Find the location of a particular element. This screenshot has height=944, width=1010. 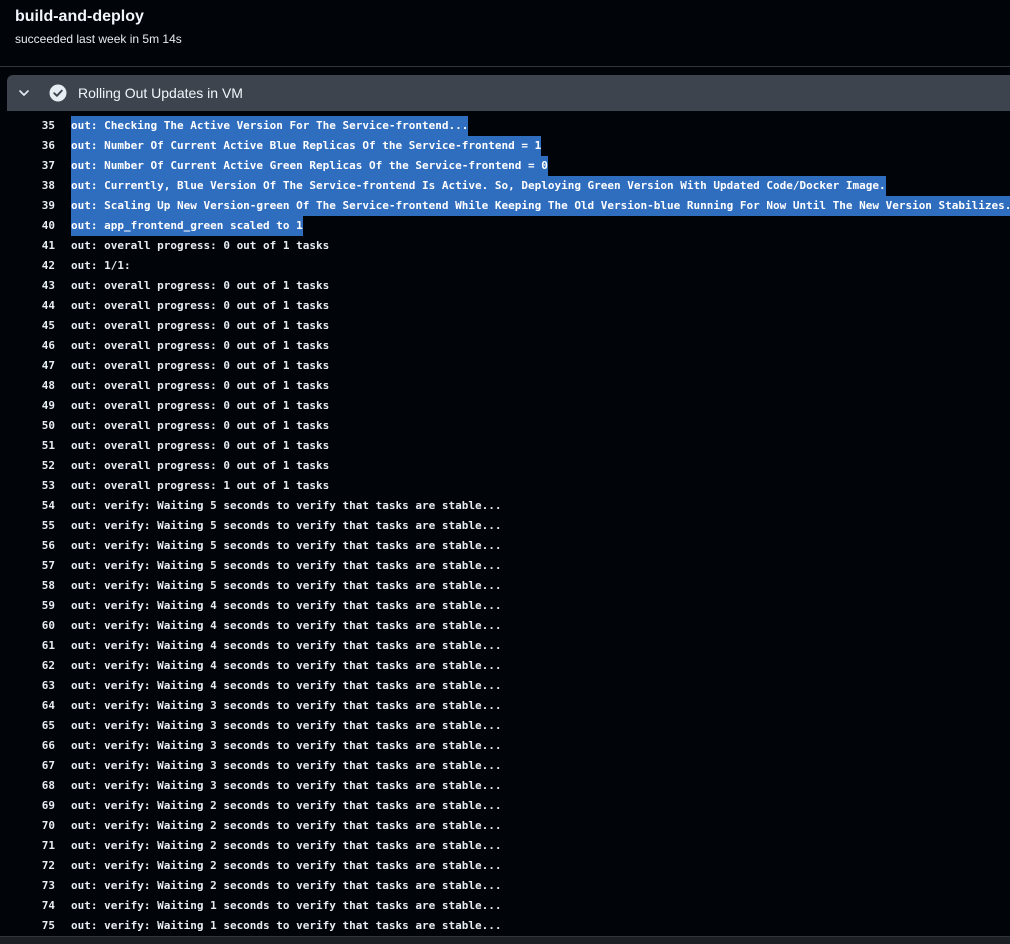

log-line-number: 38 is located at coordinates (27, 186).